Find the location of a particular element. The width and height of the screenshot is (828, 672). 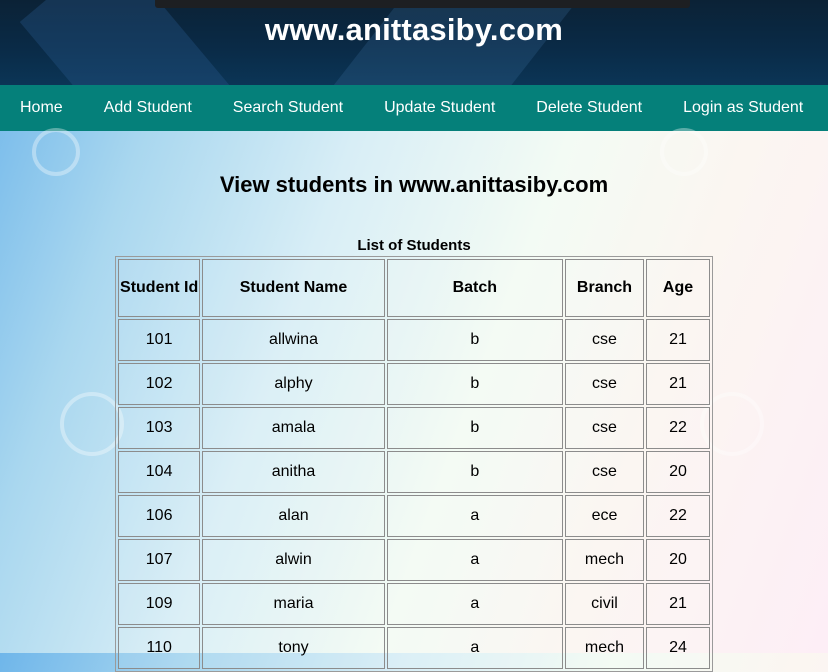

table-row: 103 amala b cse 22 is located at coordinates (414, 428).